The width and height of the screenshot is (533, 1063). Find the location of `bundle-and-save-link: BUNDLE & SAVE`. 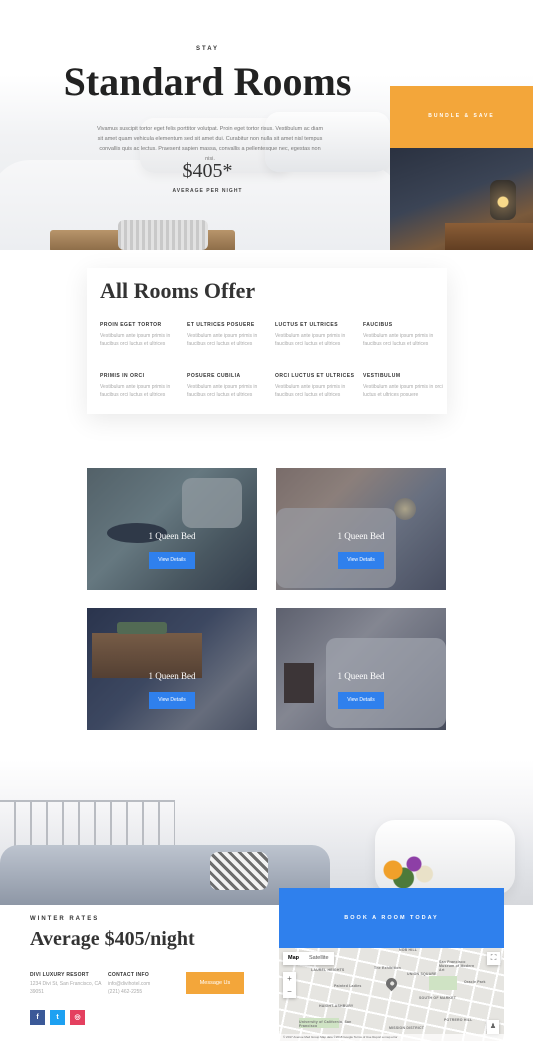

bundle-and-save-link: BUNDLE & SAVE is located at coordinates (461, 117).